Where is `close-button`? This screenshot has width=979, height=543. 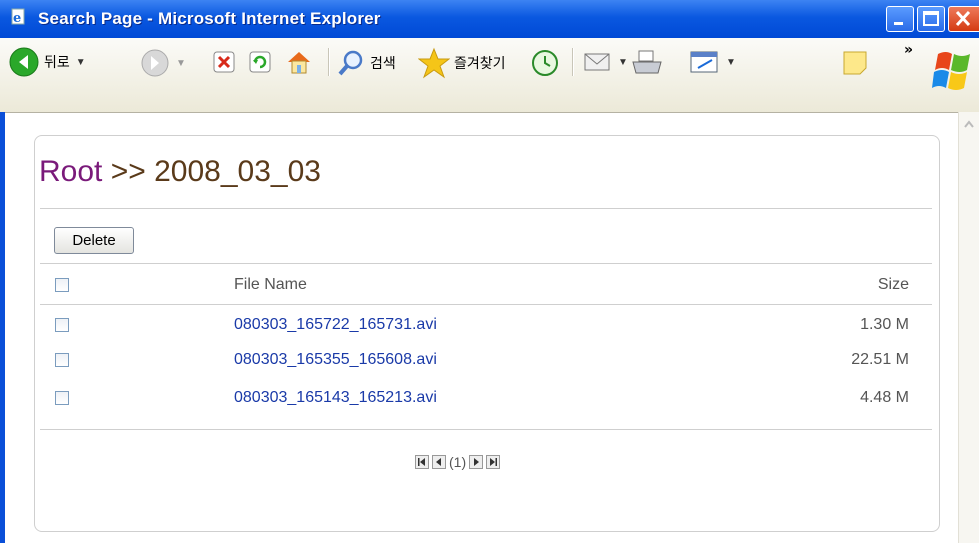
close-button is located at coordinates (963, 19).